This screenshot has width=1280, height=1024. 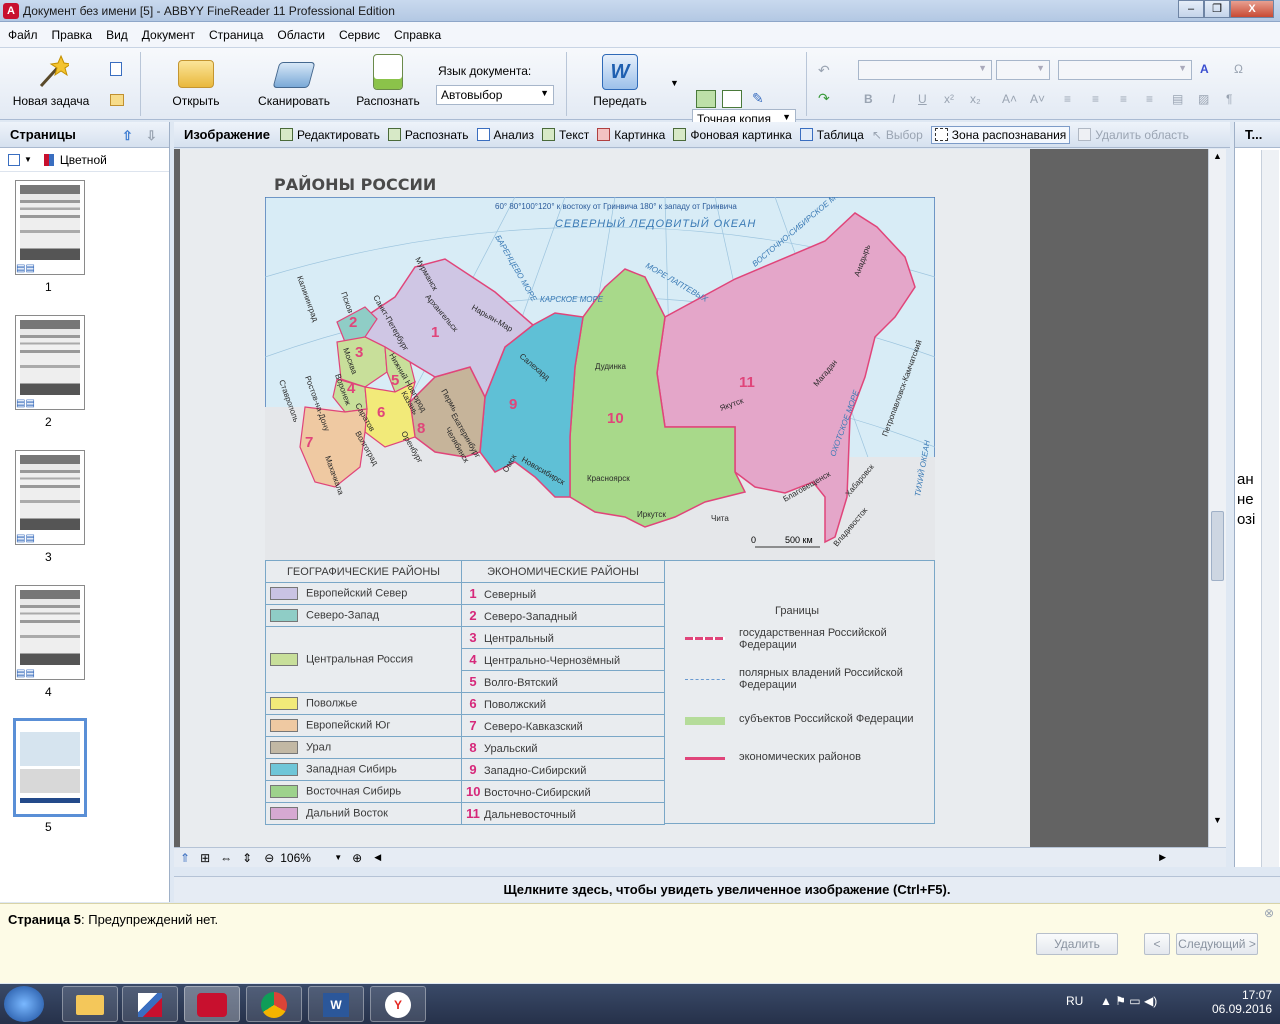 I want to click on doc-language-select: Автовыбор ▼, so click(x=495, y=95).